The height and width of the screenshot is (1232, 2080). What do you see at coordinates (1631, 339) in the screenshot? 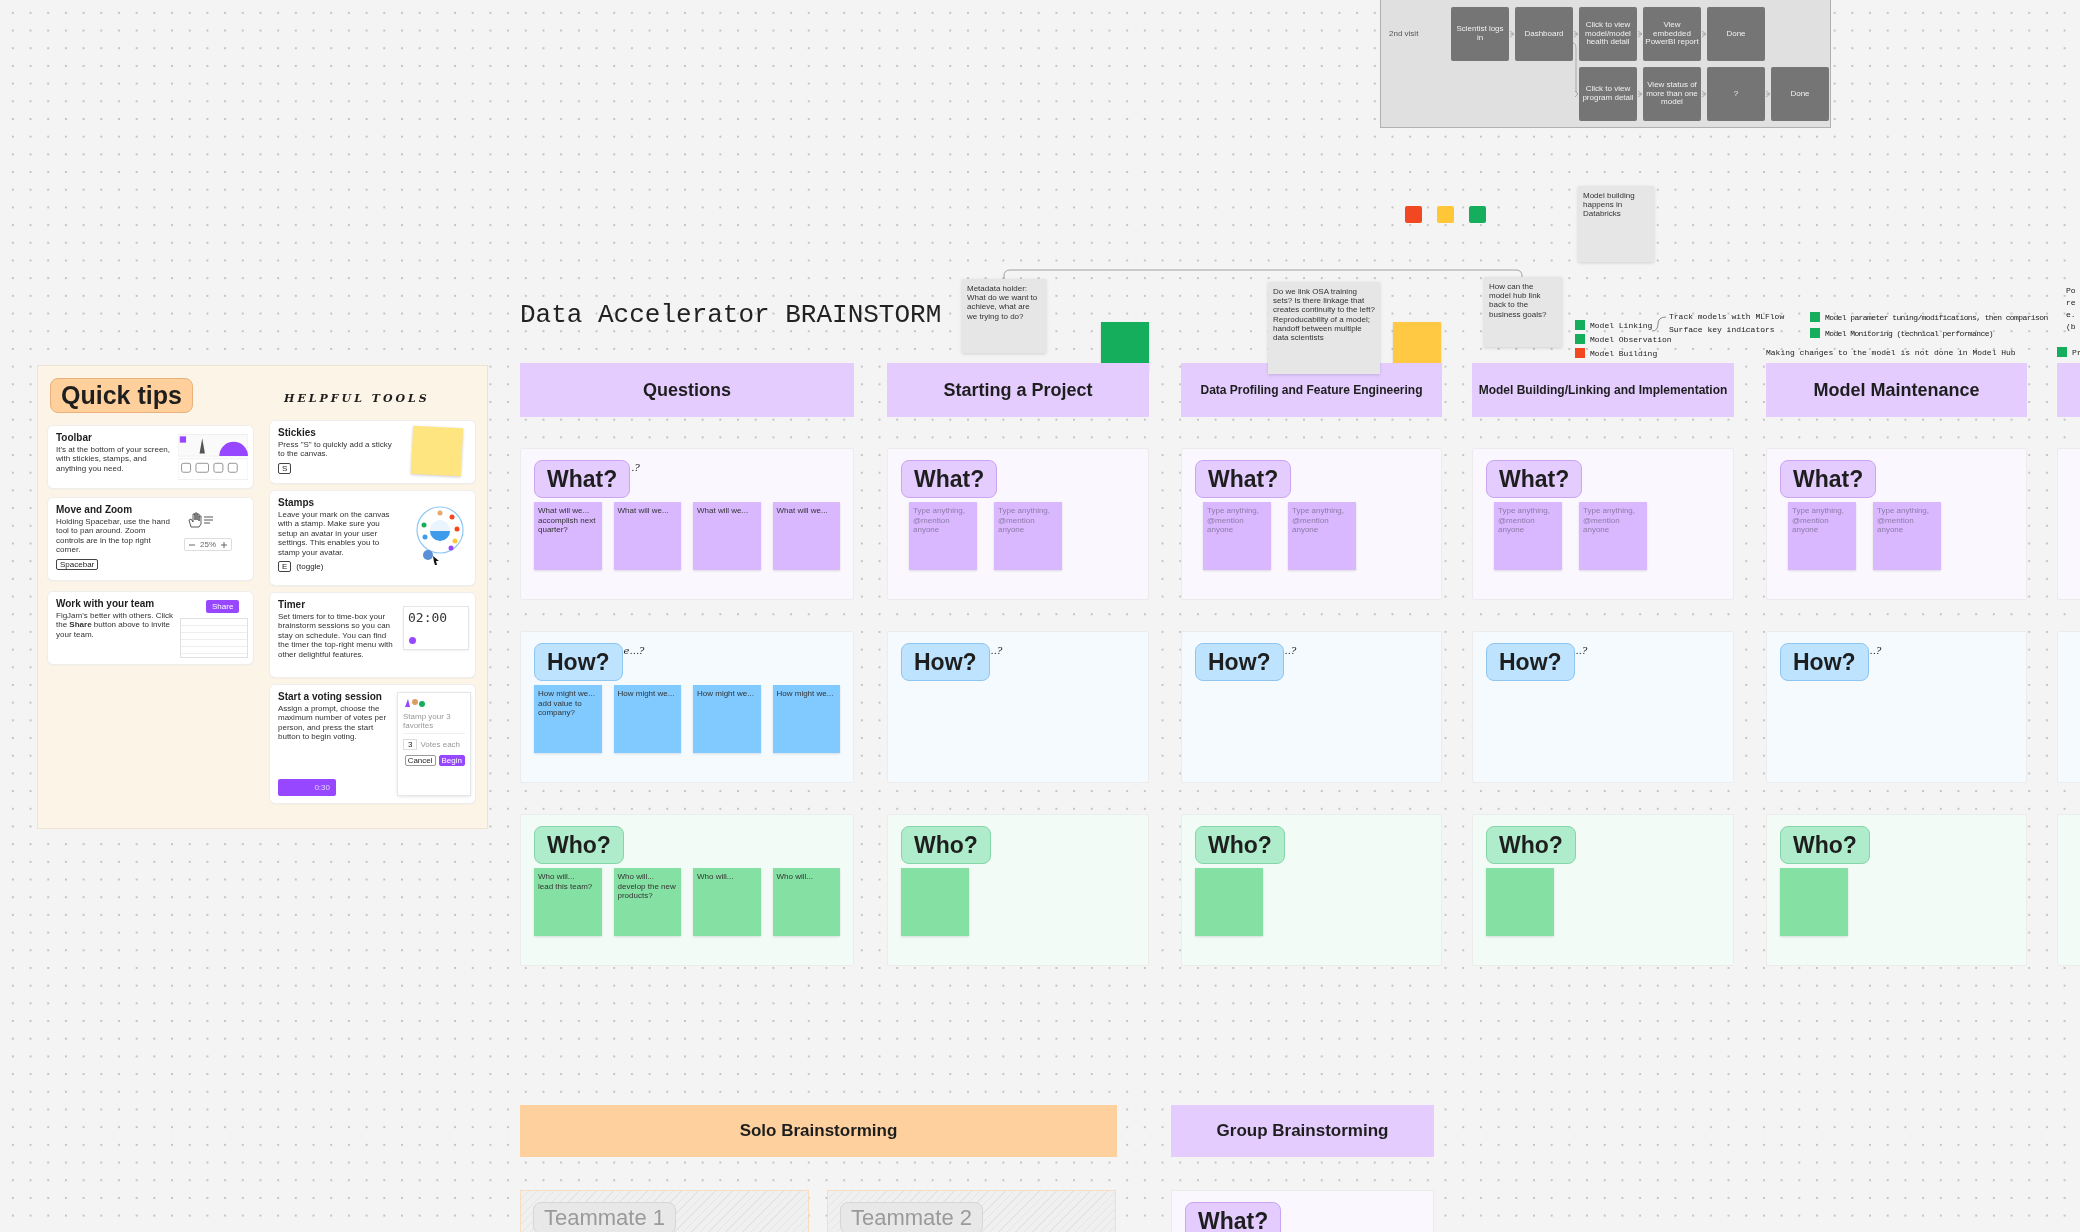
I see `legend-label: Model Observation` at bounding box center [1631, 339].